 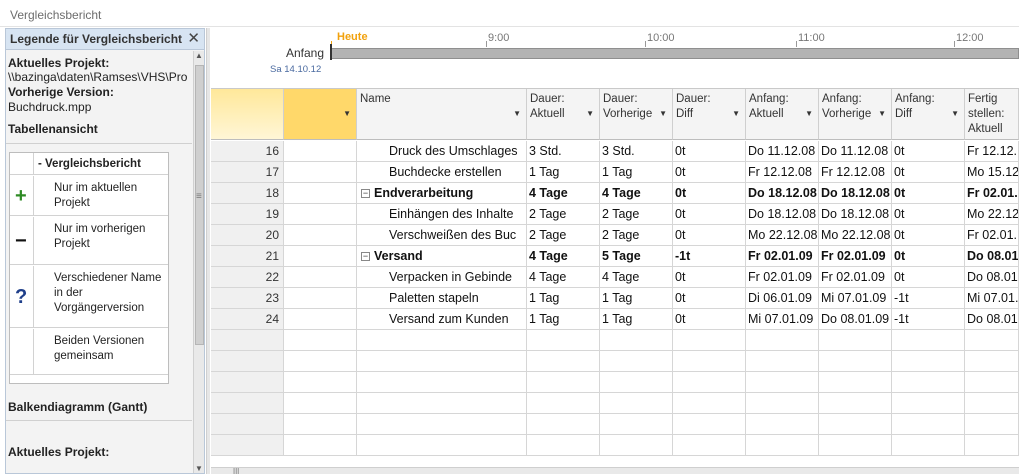 What do you see at coordinates (442, 172) in the screenshot?
I see `cell-name: Buchdecke erstellen` at bounding box center [442, 172].